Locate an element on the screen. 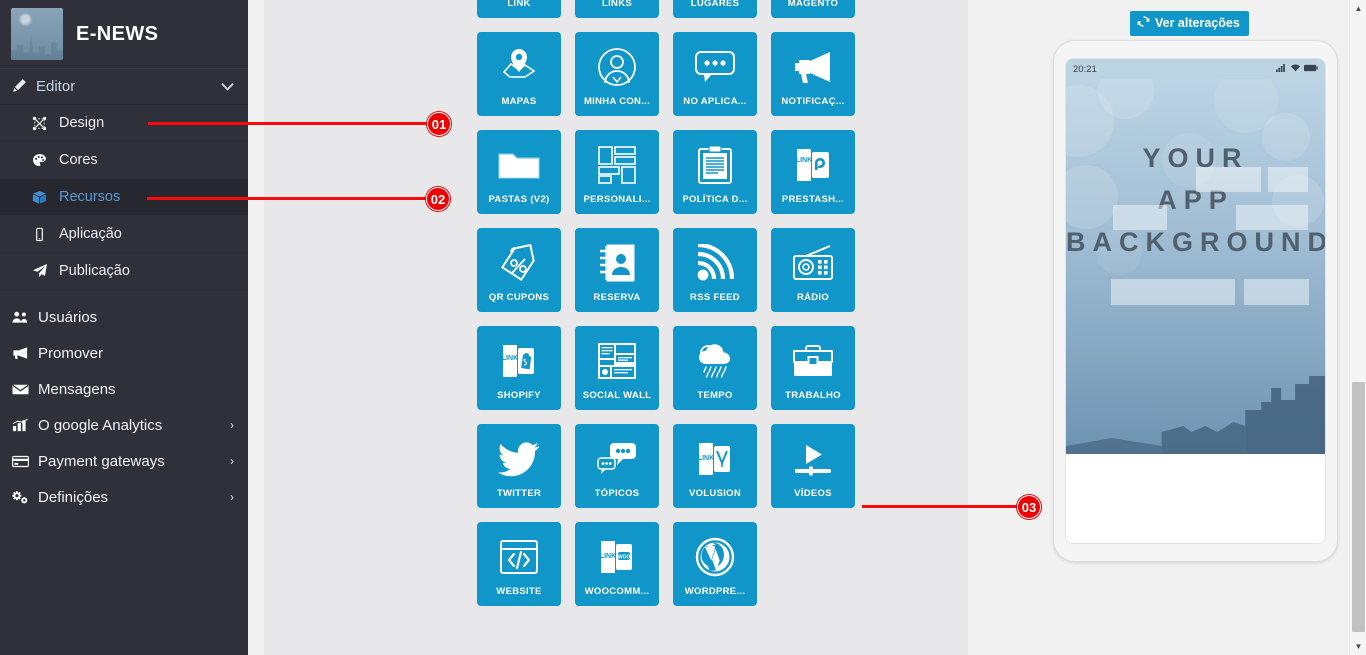 Image resolution: width=1366 pixels, height=655 pixels. feature-tile-topicos: TÓPICOS is located at coordinates (617, 466).